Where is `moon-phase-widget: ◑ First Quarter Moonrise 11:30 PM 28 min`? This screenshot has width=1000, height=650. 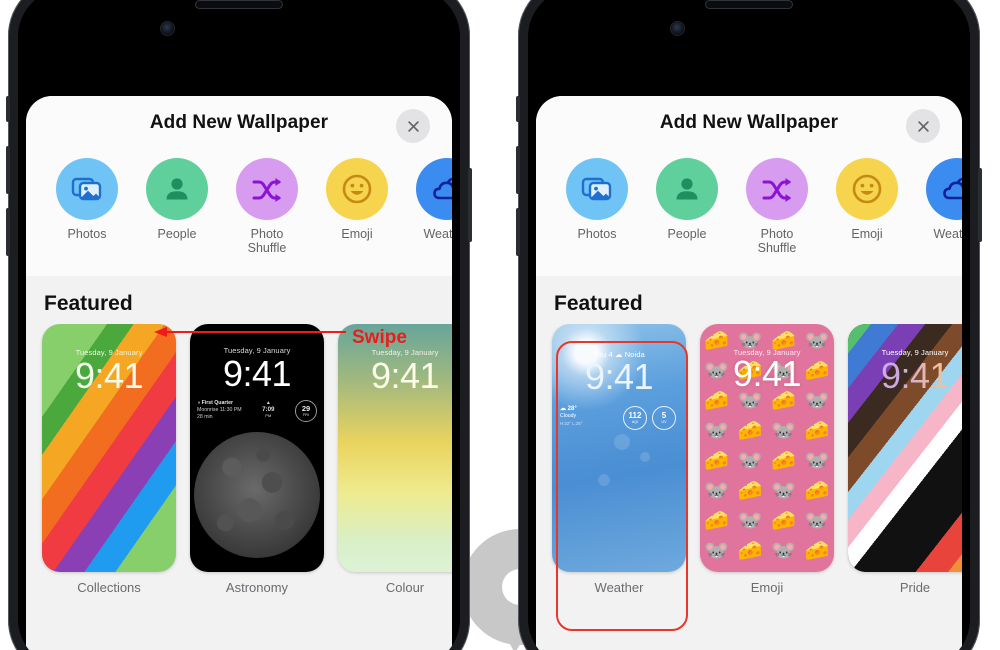 moon-phase-widget: ◑ First Quarter Moonrise 11:30 PM 28 min is located at coordinates (219, 410).